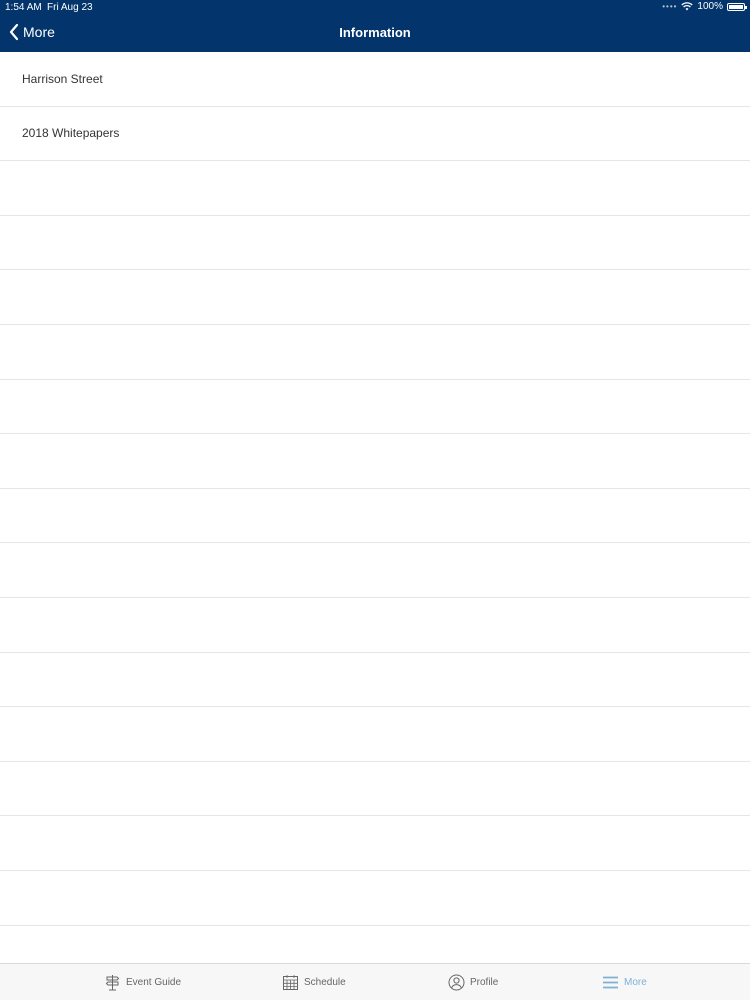 This screenshot has height=1000, width=750. I want to click on tab-event-guide-label: Event Guide, so click(154, 982).